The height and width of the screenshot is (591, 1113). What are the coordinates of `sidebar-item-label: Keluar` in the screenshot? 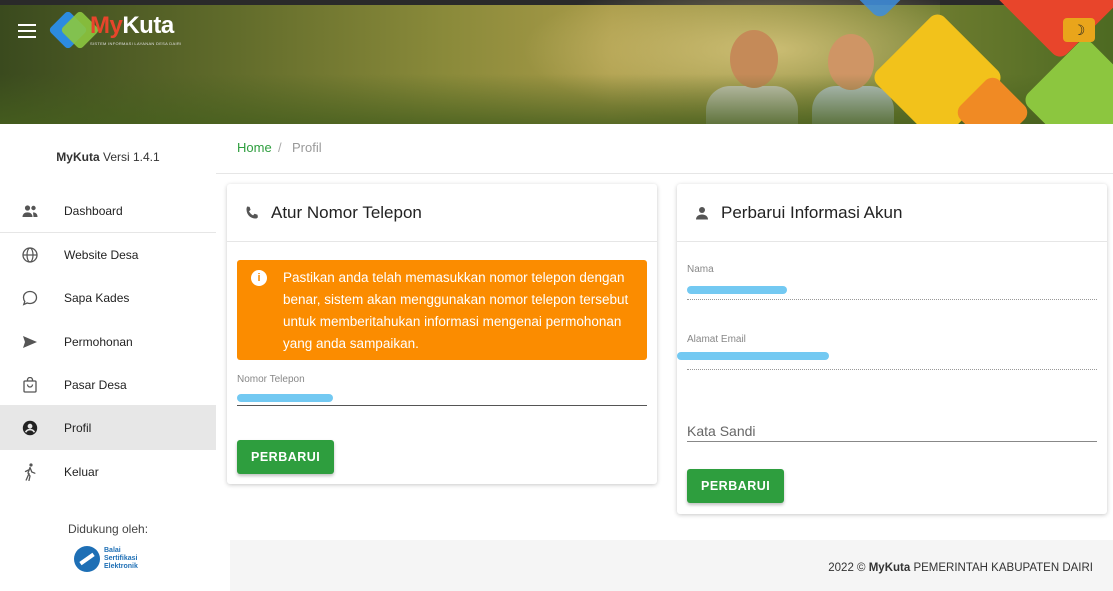 It's located at (81, 471).